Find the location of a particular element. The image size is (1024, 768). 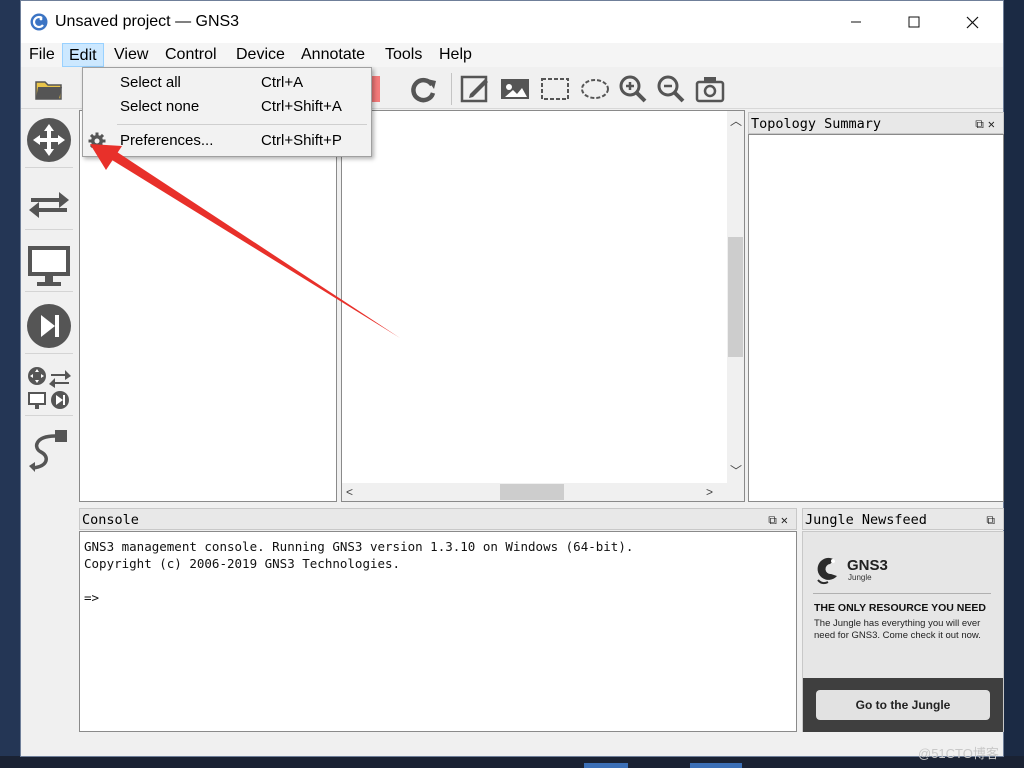

jungle-headline: THE ONLY RESOURCE YOU NEED is located at coordinates (900, 608).